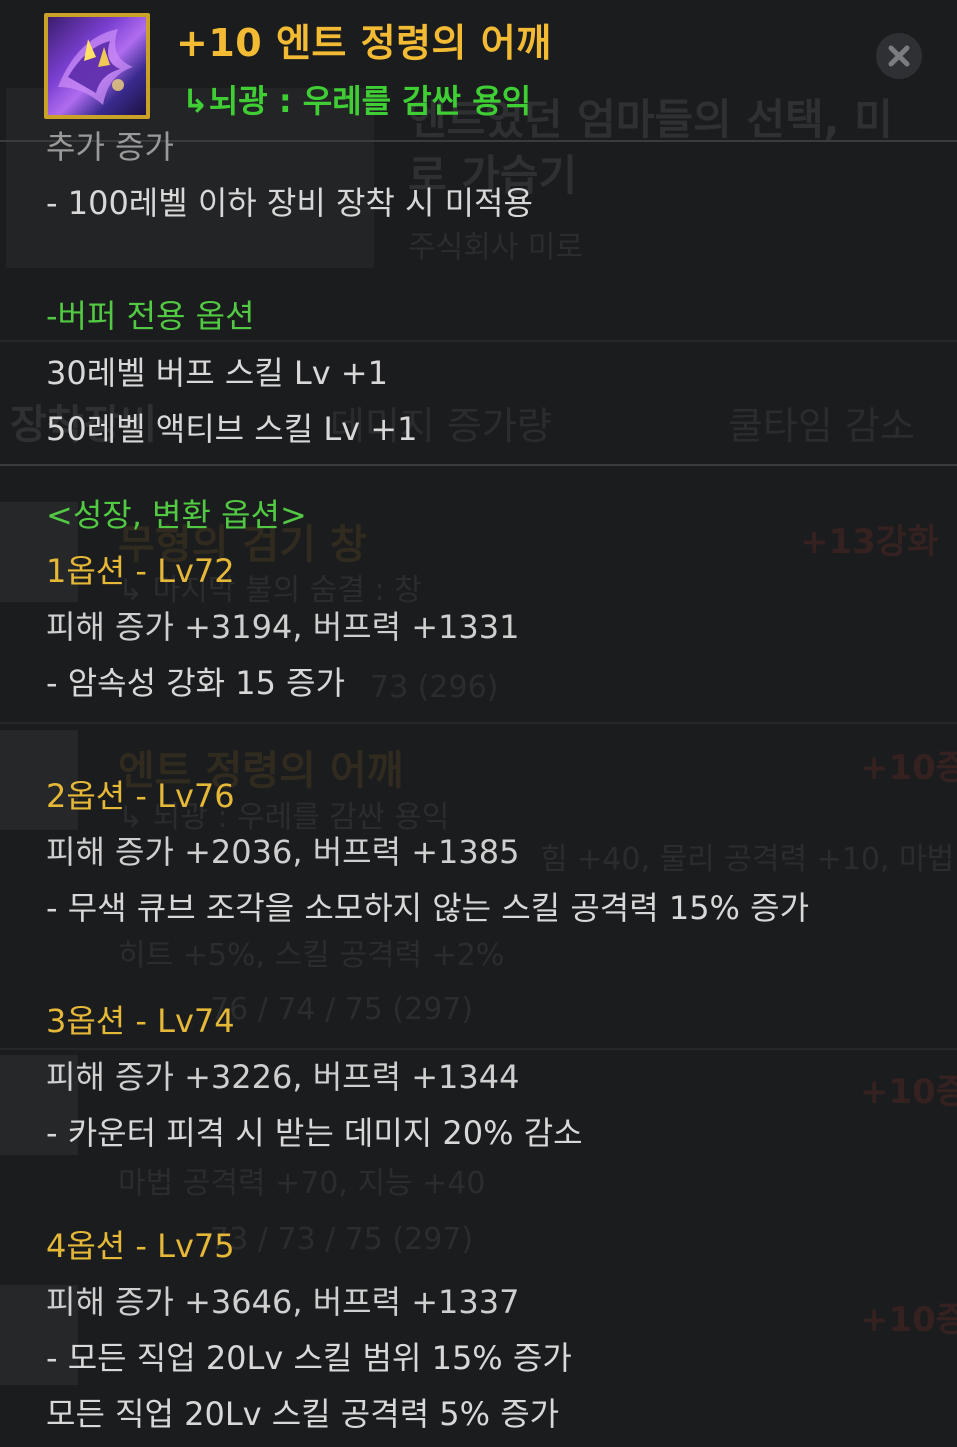 The width and height of the screenshot is (957, 1447). I want to click on option-4-stat: 피해 증가 +3646, 버프력 +1337, so click(283, 1302).